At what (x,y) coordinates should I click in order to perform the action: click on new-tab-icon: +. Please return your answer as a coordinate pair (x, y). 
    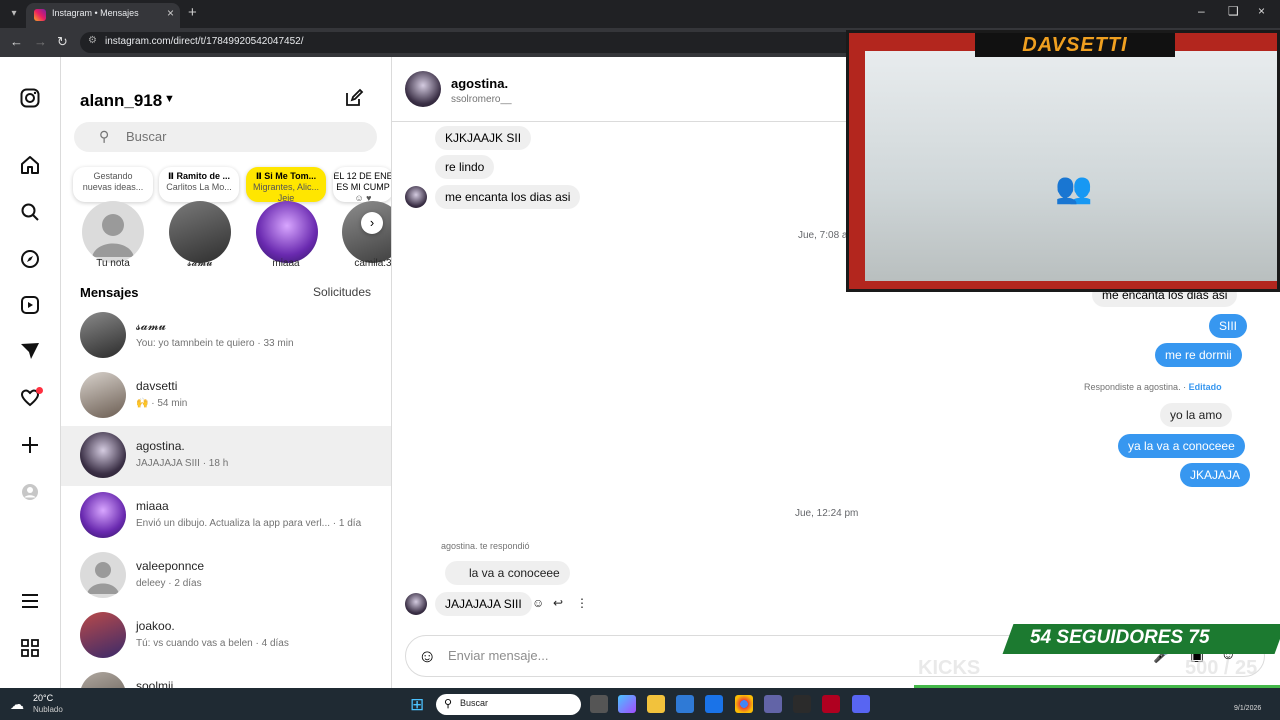
    Looking at the image, I should click on (192, 12).